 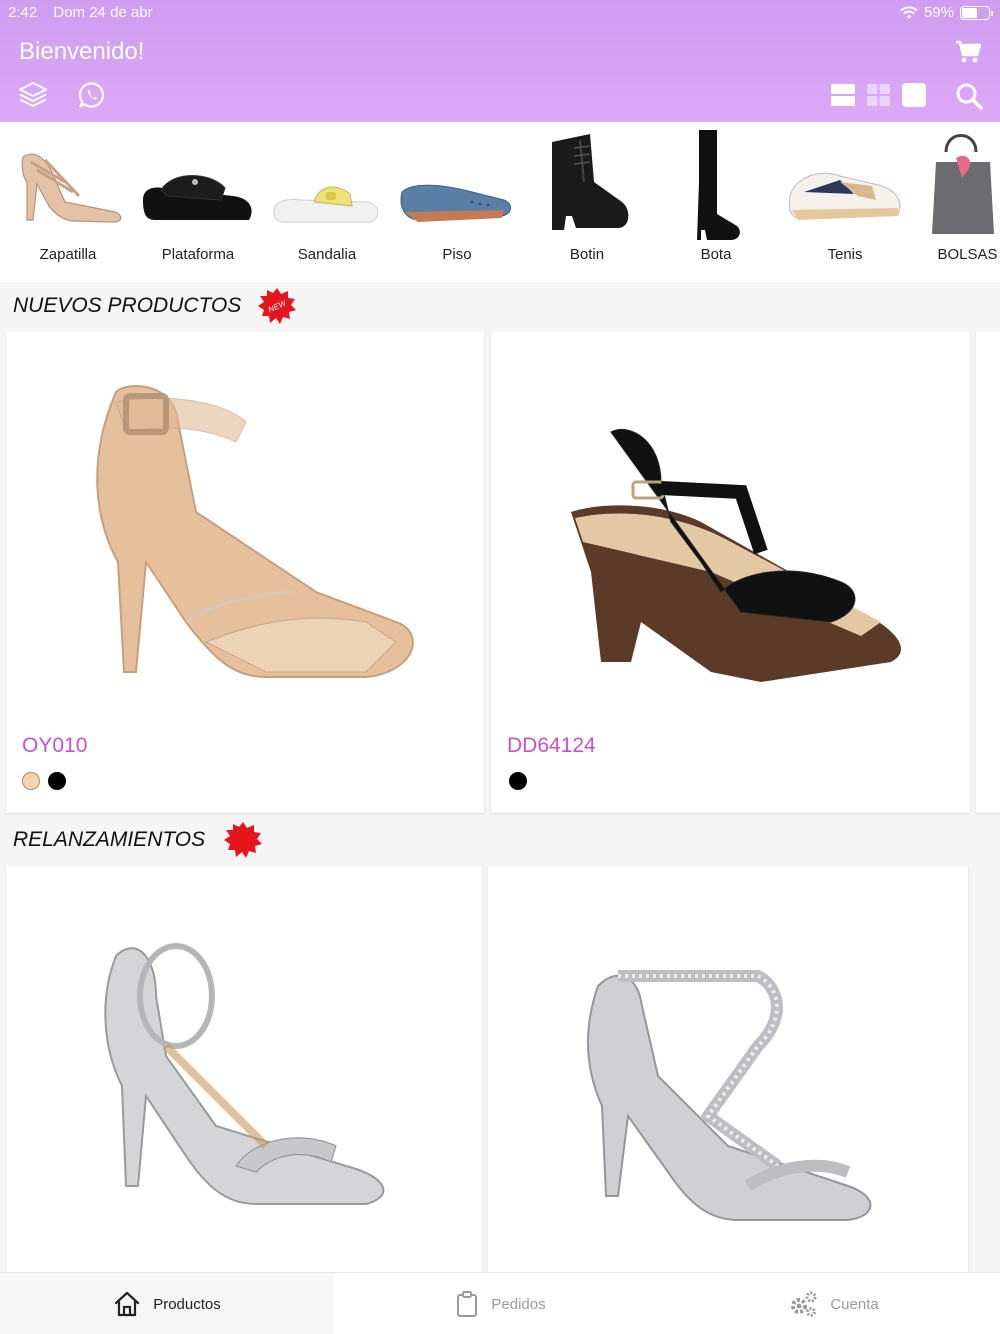 I want to click on category-plataforma: Plataforma, so click(x=198, y=202).